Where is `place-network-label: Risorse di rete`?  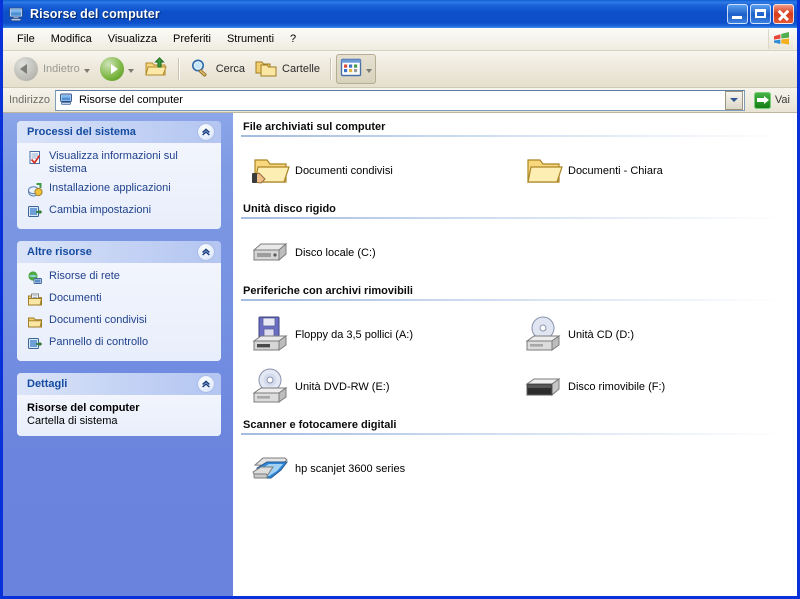
place-network-label: Risorse di rete is located at coordinates (84, 276).